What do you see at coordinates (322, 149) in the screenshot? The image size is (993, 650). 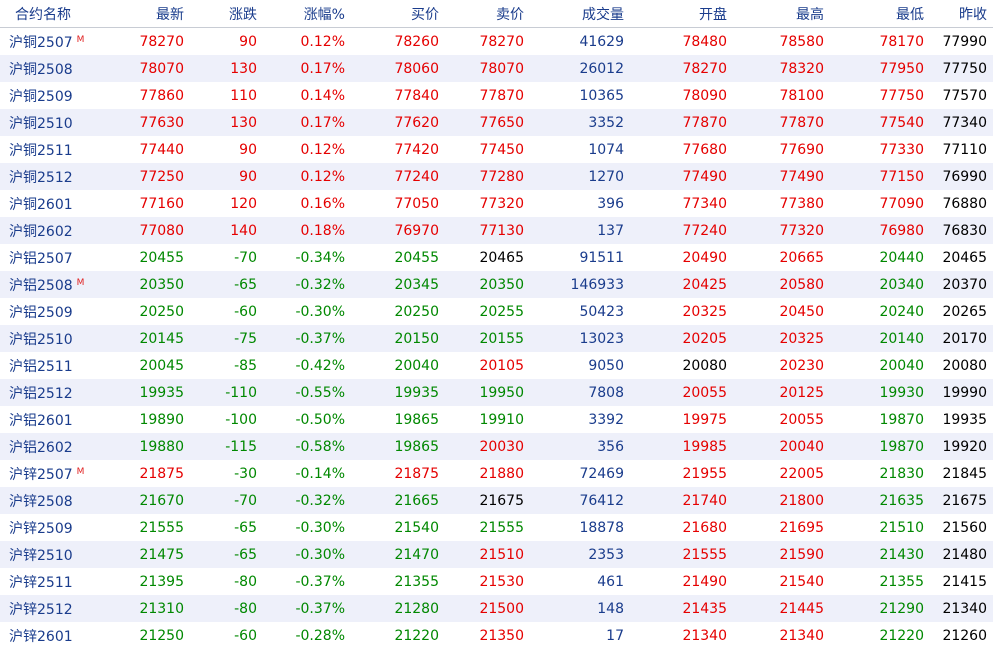 I see `cell-change-percent: 0.12%` at bounding box center [322, 149].